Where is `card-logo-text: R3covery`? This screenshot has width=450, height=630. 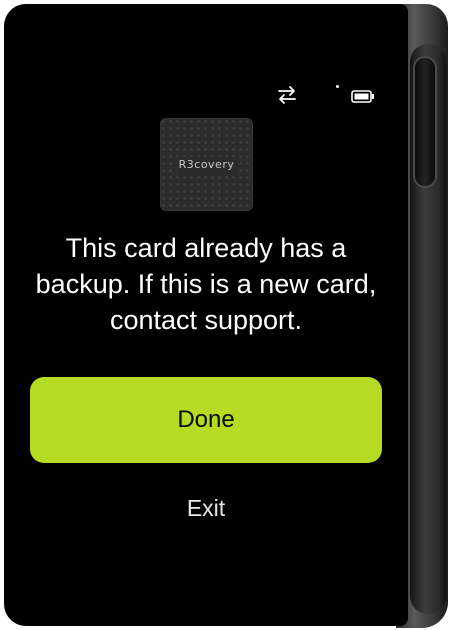
card-logo-text: R3covery is located at coordinates (206, 164).